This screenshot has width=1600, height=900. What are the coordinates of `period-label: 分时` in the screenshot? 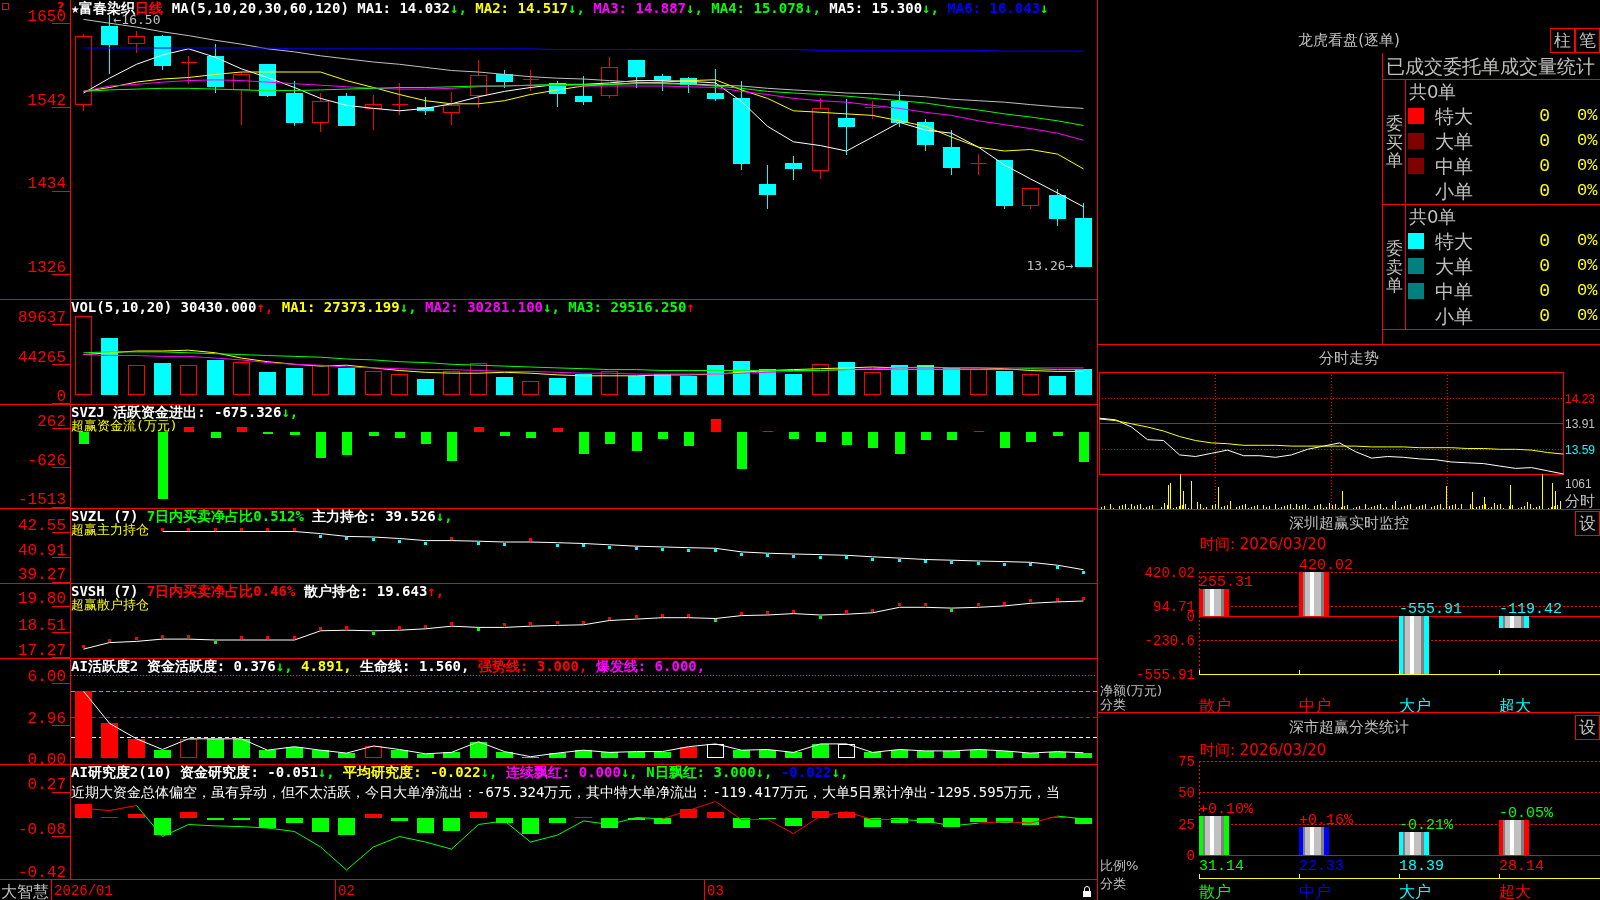 It's located at (1580, 500).